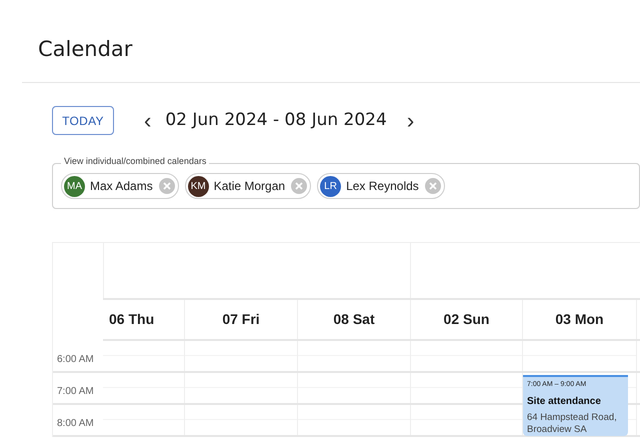 This screenshot has height=441, width=640. I want to click on calendar-chip: MA Max Adams, so click(120, 186).